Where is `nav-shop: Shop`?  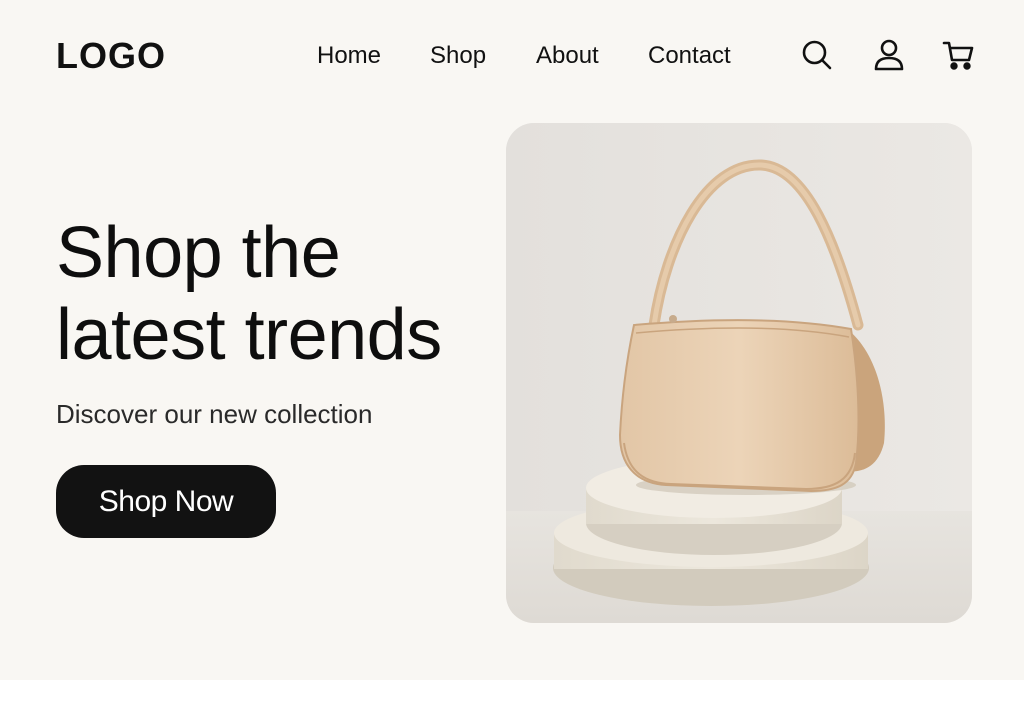
nav-shop: Shop is located at coordinates (458, 56).